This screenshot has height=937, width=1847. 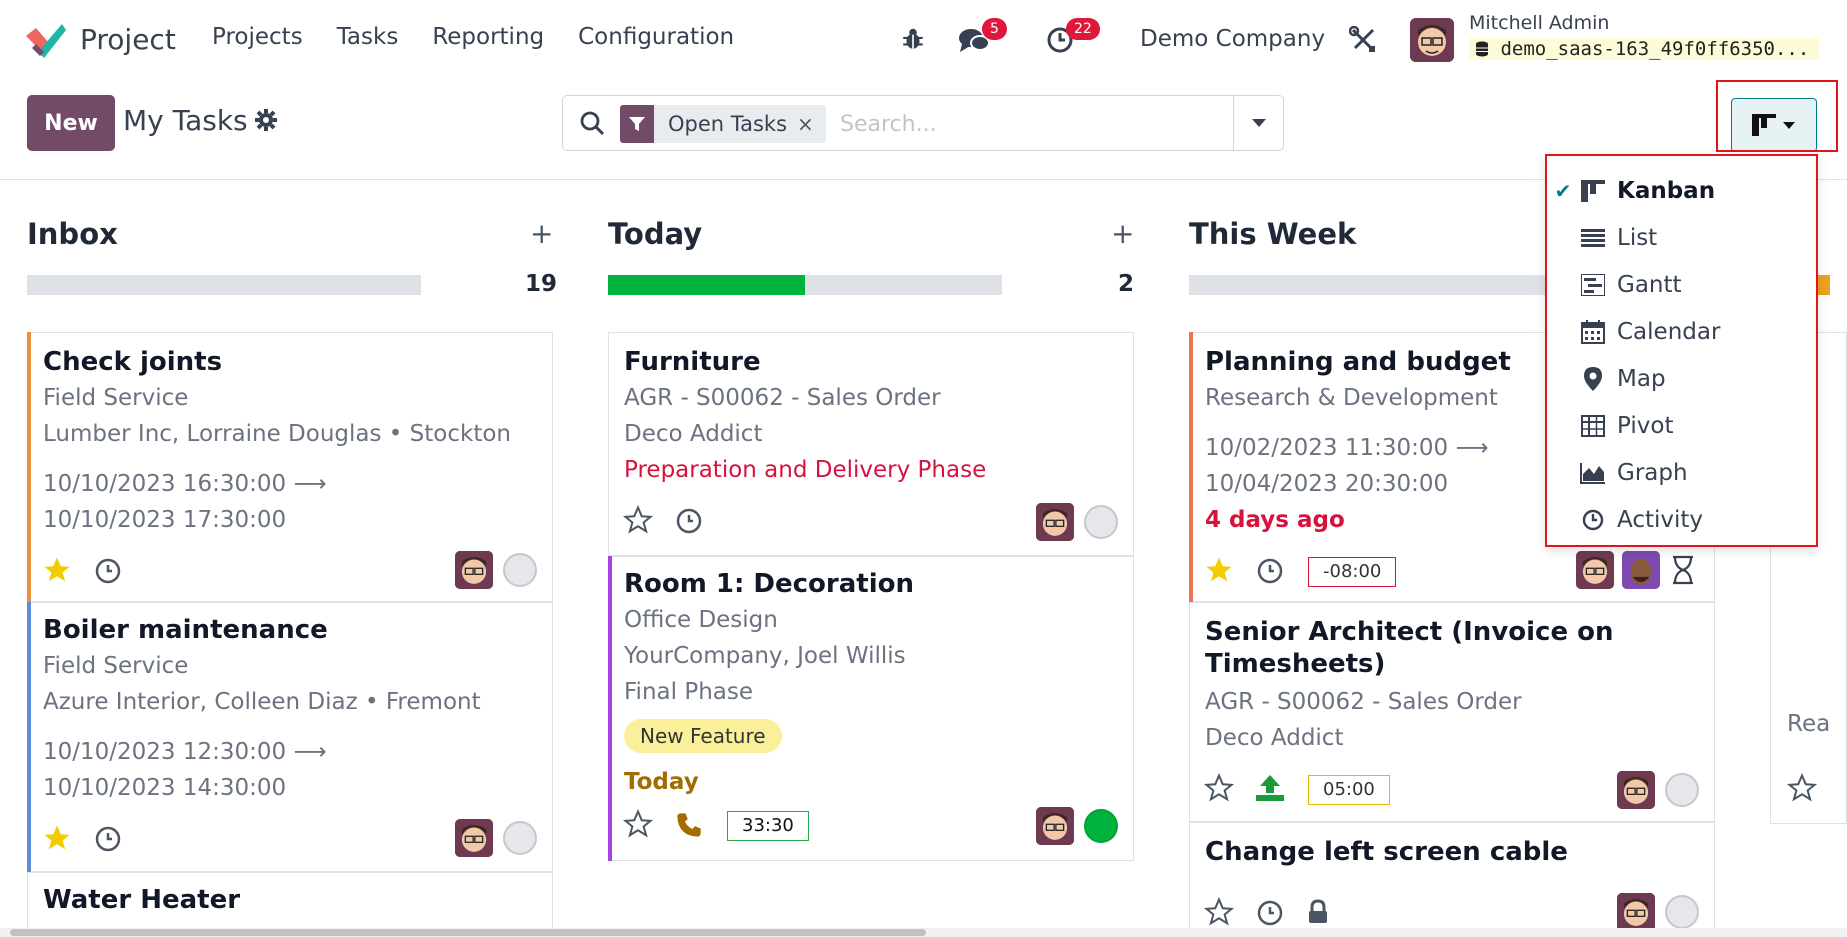 I want to click on messages-button: 5, so click(x=988, y=36).